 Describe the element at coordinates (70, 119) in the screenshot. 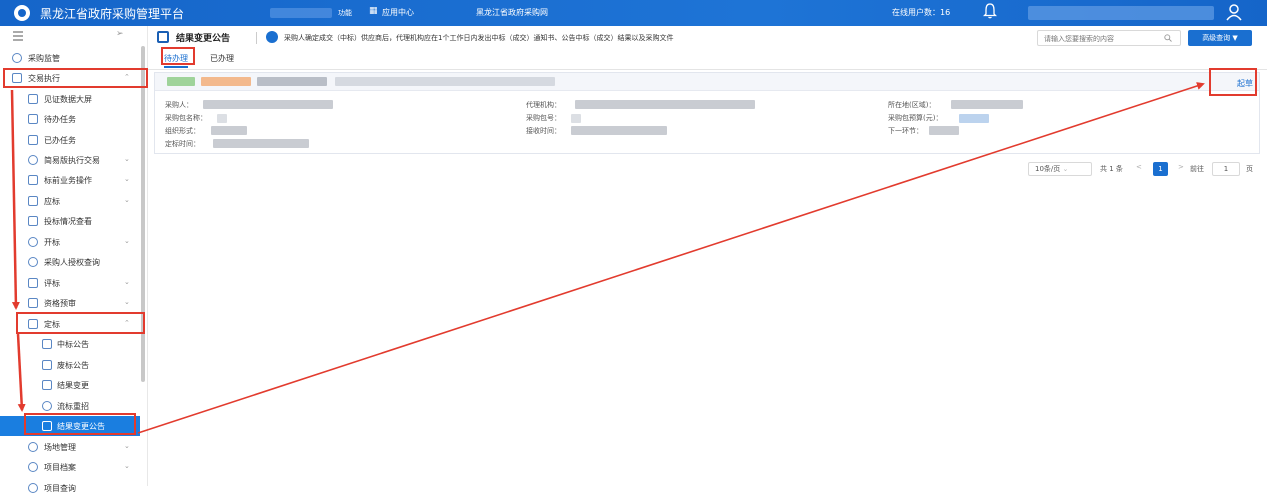

I see `sidebar-item-todo-tasks: 待办任务` at that location.